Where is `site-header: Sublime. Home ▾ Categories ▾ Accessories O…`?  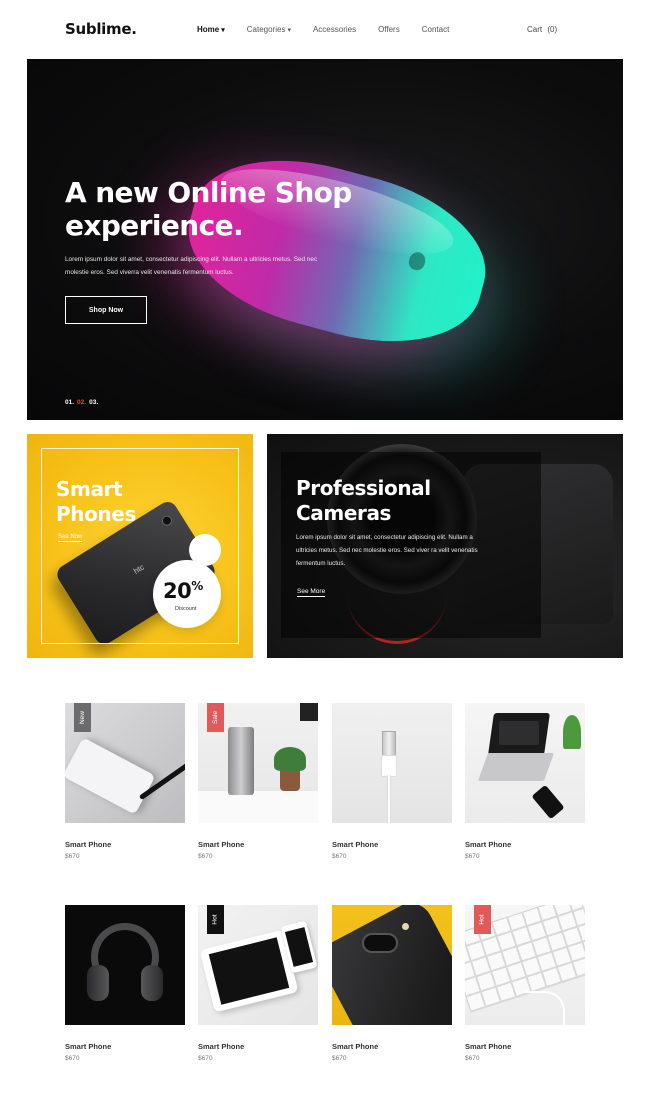
site-header: Sublime. Home ▾ Categories ▾ Accessories O… is located at coordinates (325, 29).